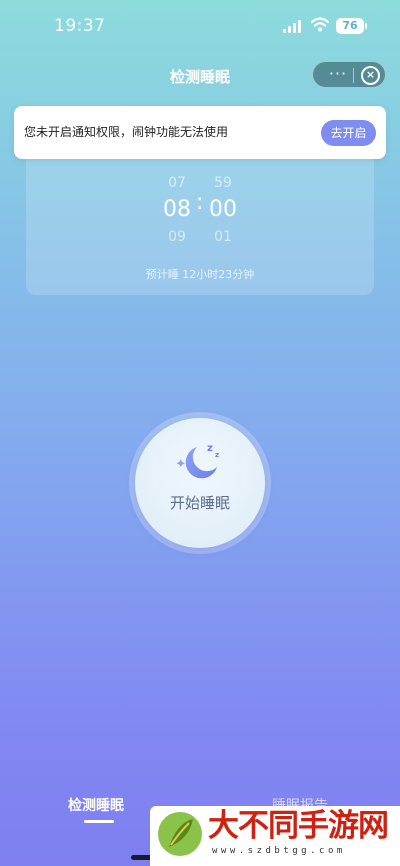 This screenshot has height=866, width=400. I want to click on hour-prev: 07, so click(177, 183).